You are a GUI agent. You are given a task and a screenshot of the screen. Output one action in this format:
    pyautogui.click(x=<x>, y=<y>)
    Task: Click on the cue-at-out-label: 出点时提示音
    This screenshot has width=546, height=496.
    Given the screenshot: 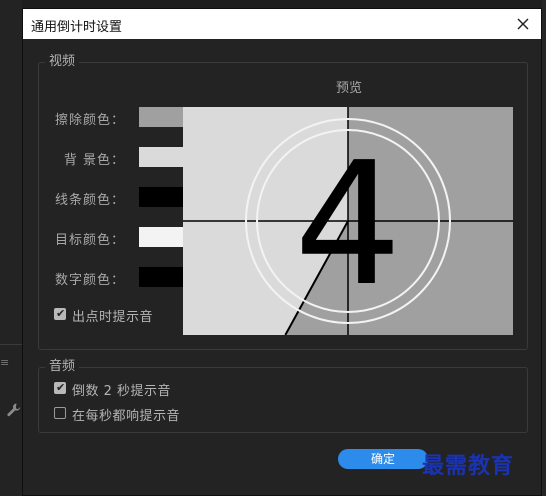 What is the action you would take?
    pyautogui.click(x=113, y=317)
    